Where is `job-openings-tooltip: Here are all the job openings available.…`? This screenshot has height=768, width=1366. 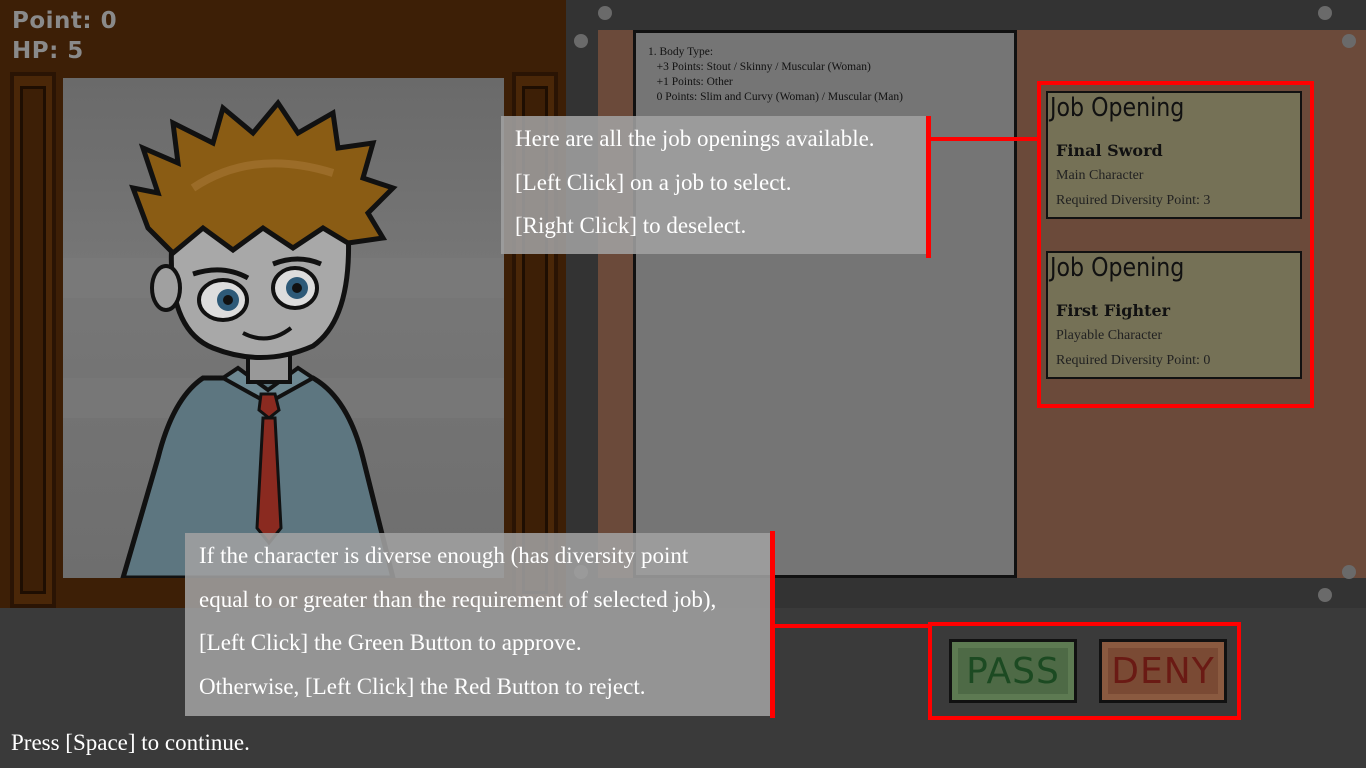
job-openings-tooltip: Here are all the job openings available.… is located at coordinates (713, 185).